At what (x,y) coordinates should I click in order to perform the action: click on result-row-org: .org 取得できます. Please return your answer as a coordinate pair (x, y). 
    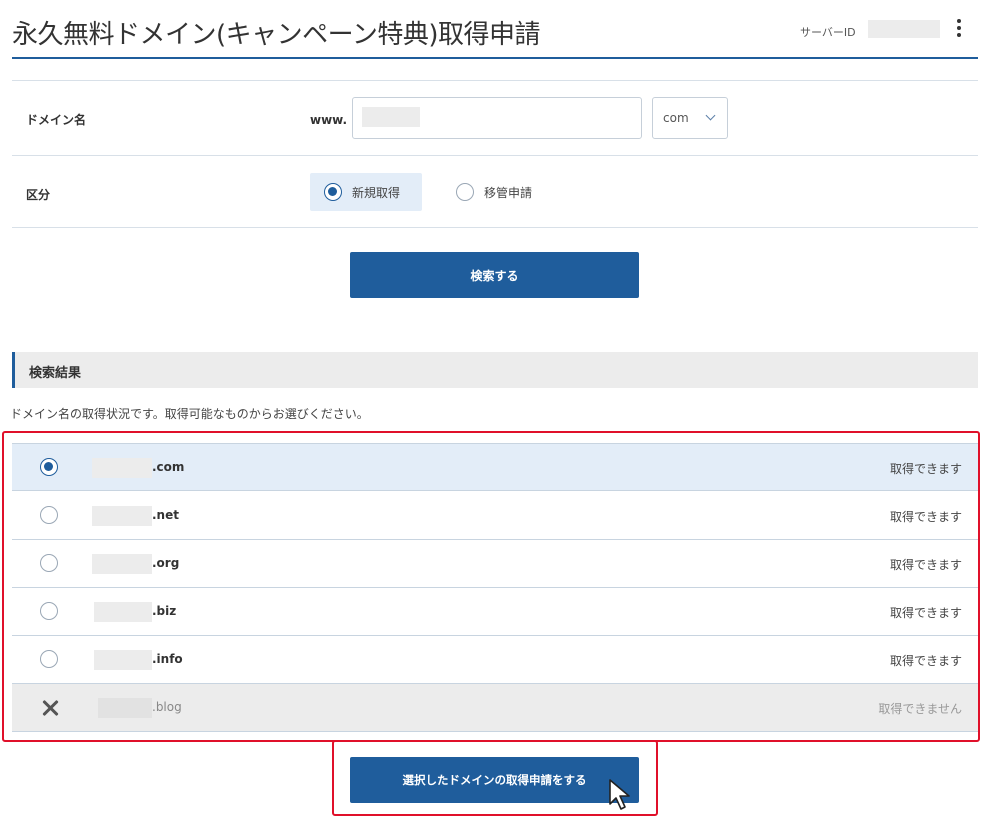
    Looking at the image, I should click on (495, 564).